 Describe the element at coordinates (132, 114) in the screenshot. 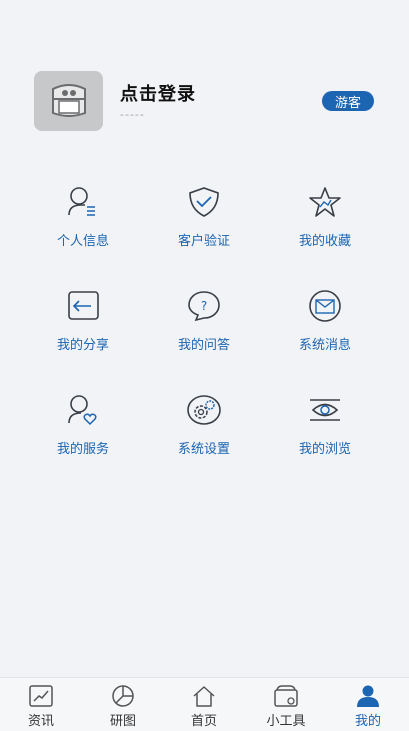

I see `user-subtitle: -----` at that location.